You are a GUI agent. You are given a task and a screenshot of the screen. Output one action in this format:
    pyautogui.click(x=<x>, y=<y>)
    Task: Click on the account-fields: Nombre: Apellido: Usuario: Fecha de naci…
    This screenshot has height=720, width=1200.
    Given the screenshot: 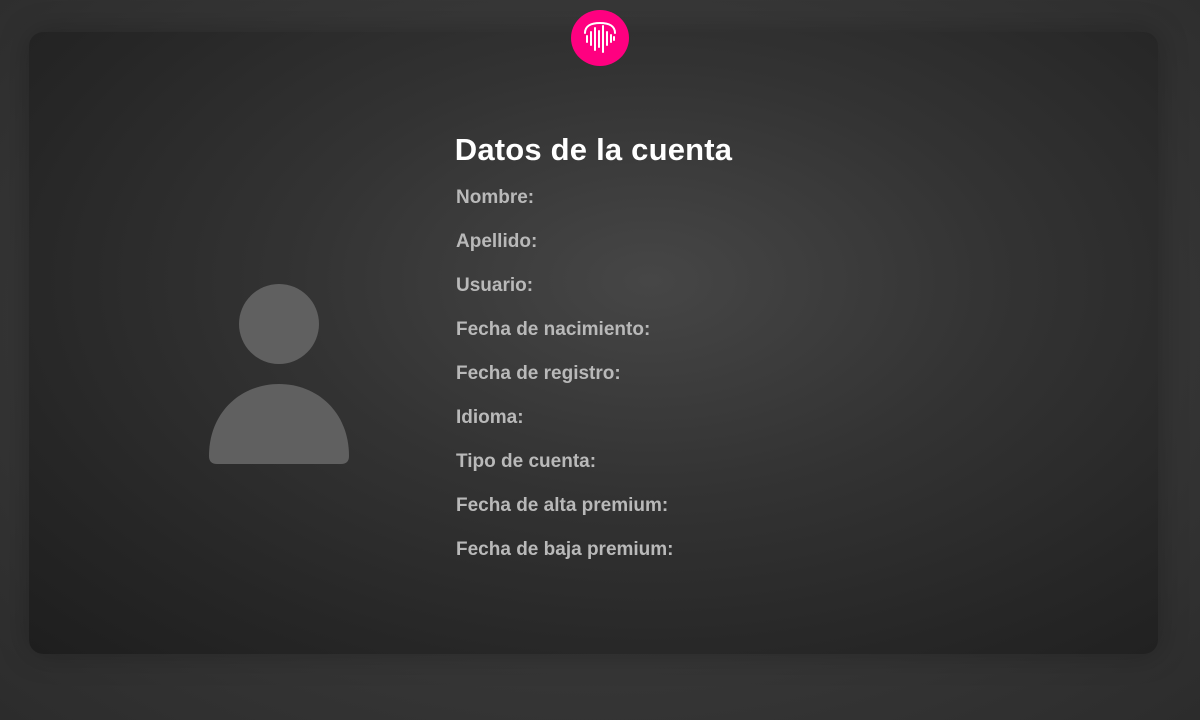 What is the action you would take?
    pyautogui.click(x=565, y=384)
    